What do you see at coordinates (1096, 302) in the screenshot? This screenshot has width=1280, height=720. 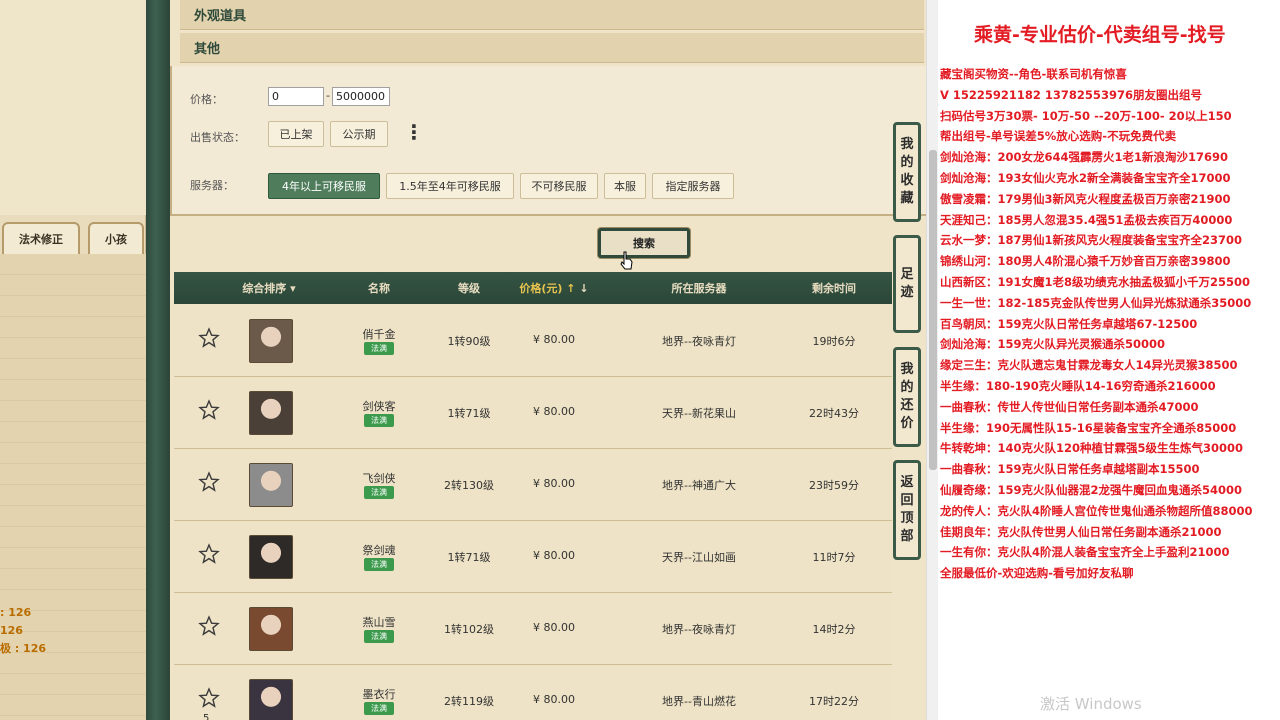 I see `ad-line: 一生一世：182-185克金队传世男人仙异光炼狱通杀35000` at bounding box center [1096, 302].